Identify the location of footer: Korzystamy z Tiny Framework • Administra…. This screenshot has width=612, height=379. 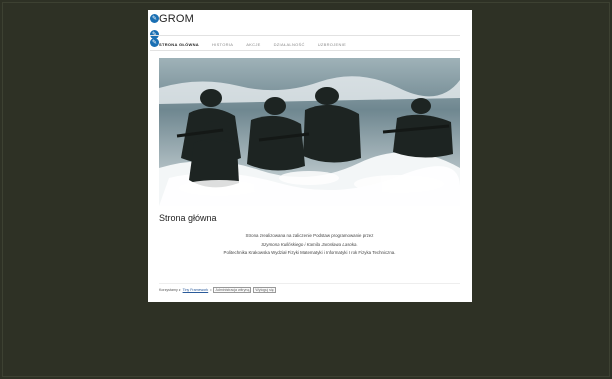
(217, 290).